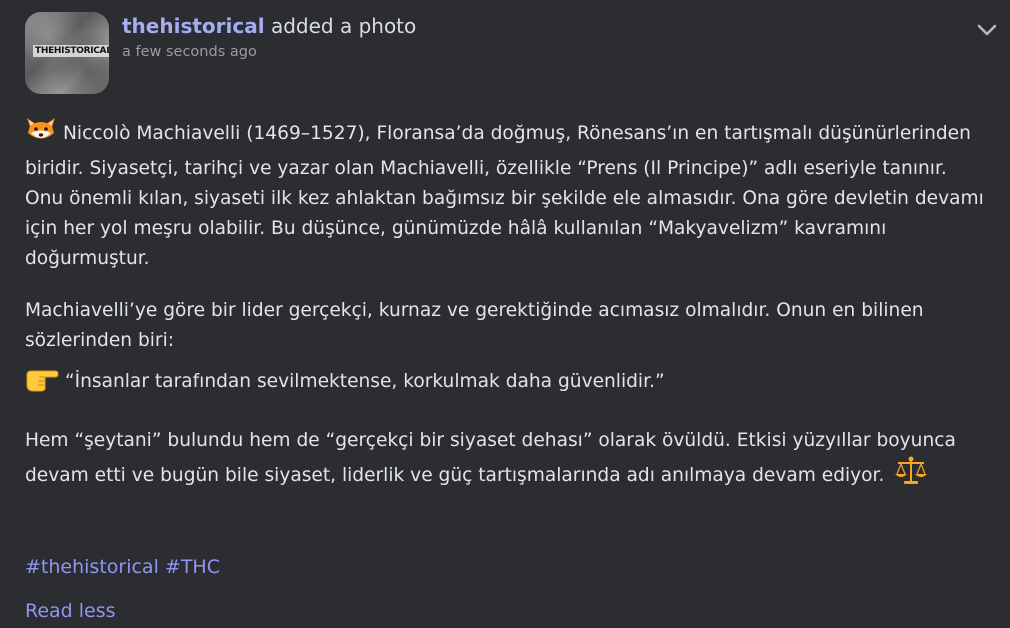 Image resolution: width=1010 pixels, height=628 pixels. Describe the element at coordinates (192, 567) in the screenshot. I see `hashtag-thc: #THC` at that location.